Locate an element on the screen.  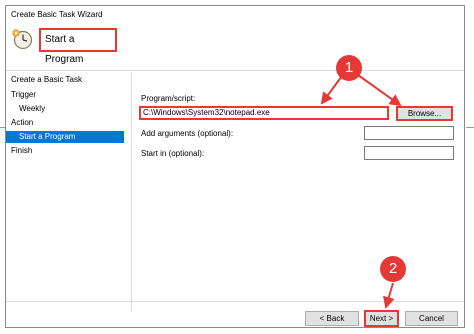
add-arguments-input is located at coordinates (409, 133).